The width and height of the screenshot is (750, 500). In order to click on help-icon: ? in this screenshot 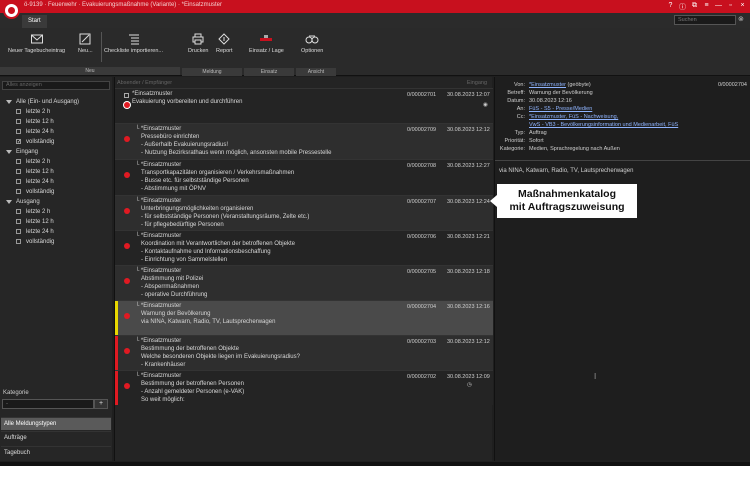, I will do `click(670, 7)`.